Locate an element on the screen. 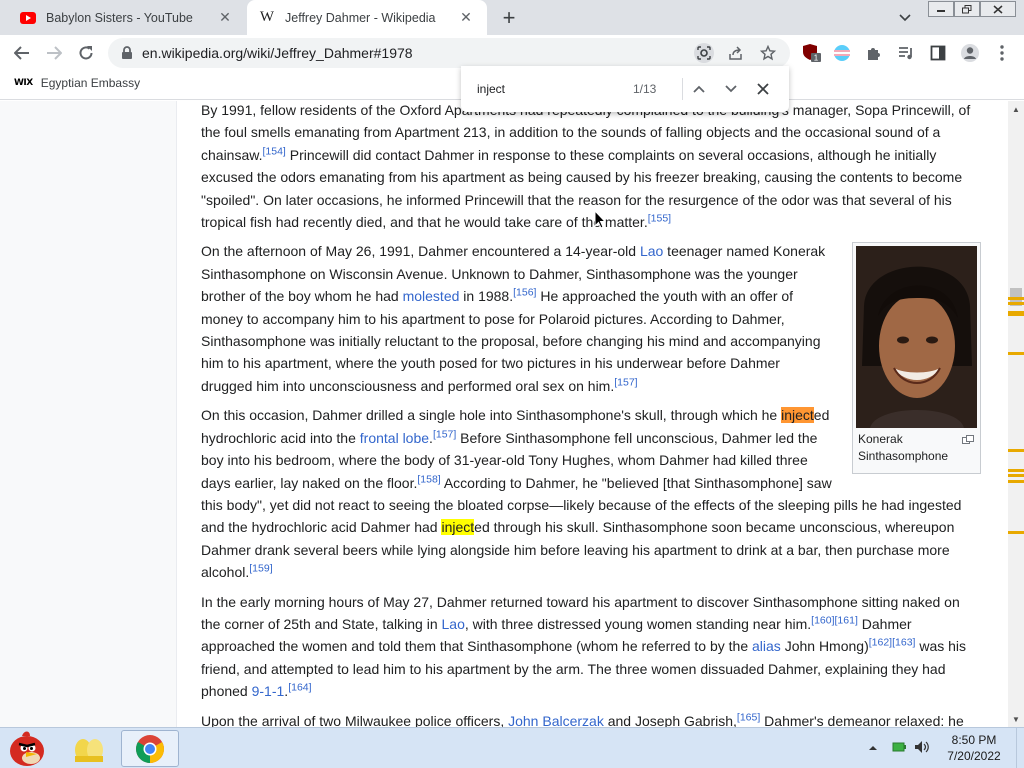 The height and width of the screenshot is (768, 1024). tab-wikipedia: W Jeffrey Dahmer - Wikipedia ✕ is located at coordinates (367, 17).